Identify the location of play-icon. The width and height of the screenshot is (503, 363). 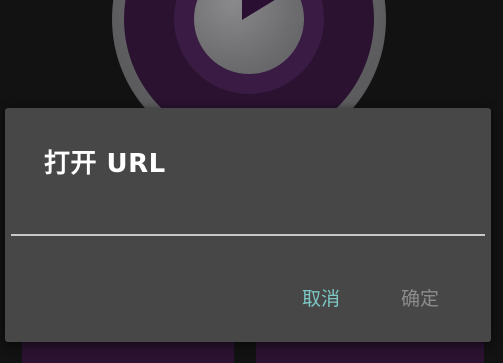
(260, 10).